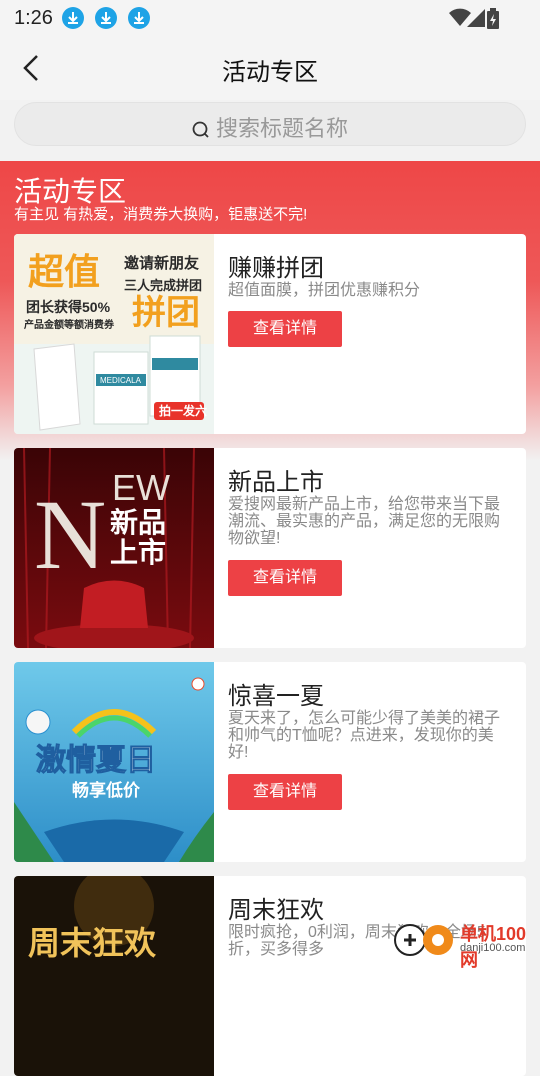 Image resolution: width=540 pixels, height=1076 pixels. What do you see at coordinates (276, 268) in the screenshot?
I see `card-title: 赚赚拼团` at bounding box center [276, 268].